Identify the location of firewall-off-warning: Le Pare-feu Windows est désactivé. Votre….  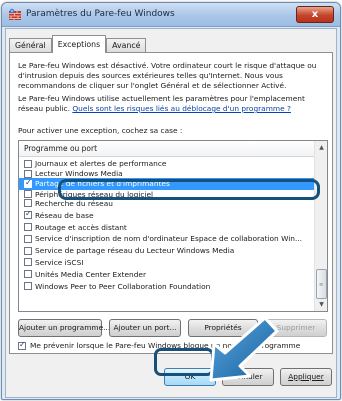
(167, 75).